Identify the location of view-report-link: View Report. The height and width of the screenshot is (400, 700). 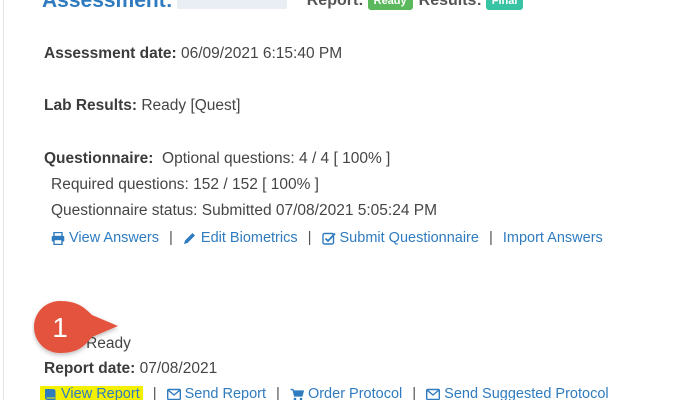
(91, 392).